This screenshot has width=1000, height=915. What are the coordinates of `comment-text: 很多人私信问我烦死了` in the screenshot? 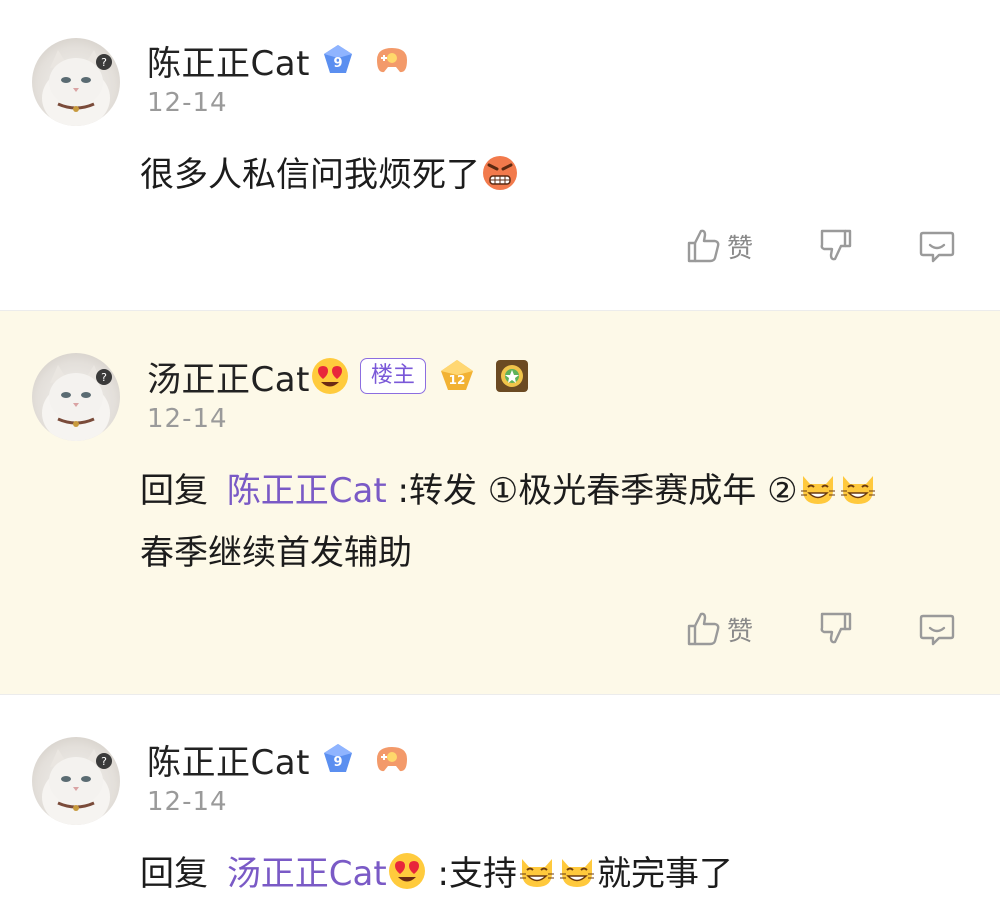 It's located at (555, 175).